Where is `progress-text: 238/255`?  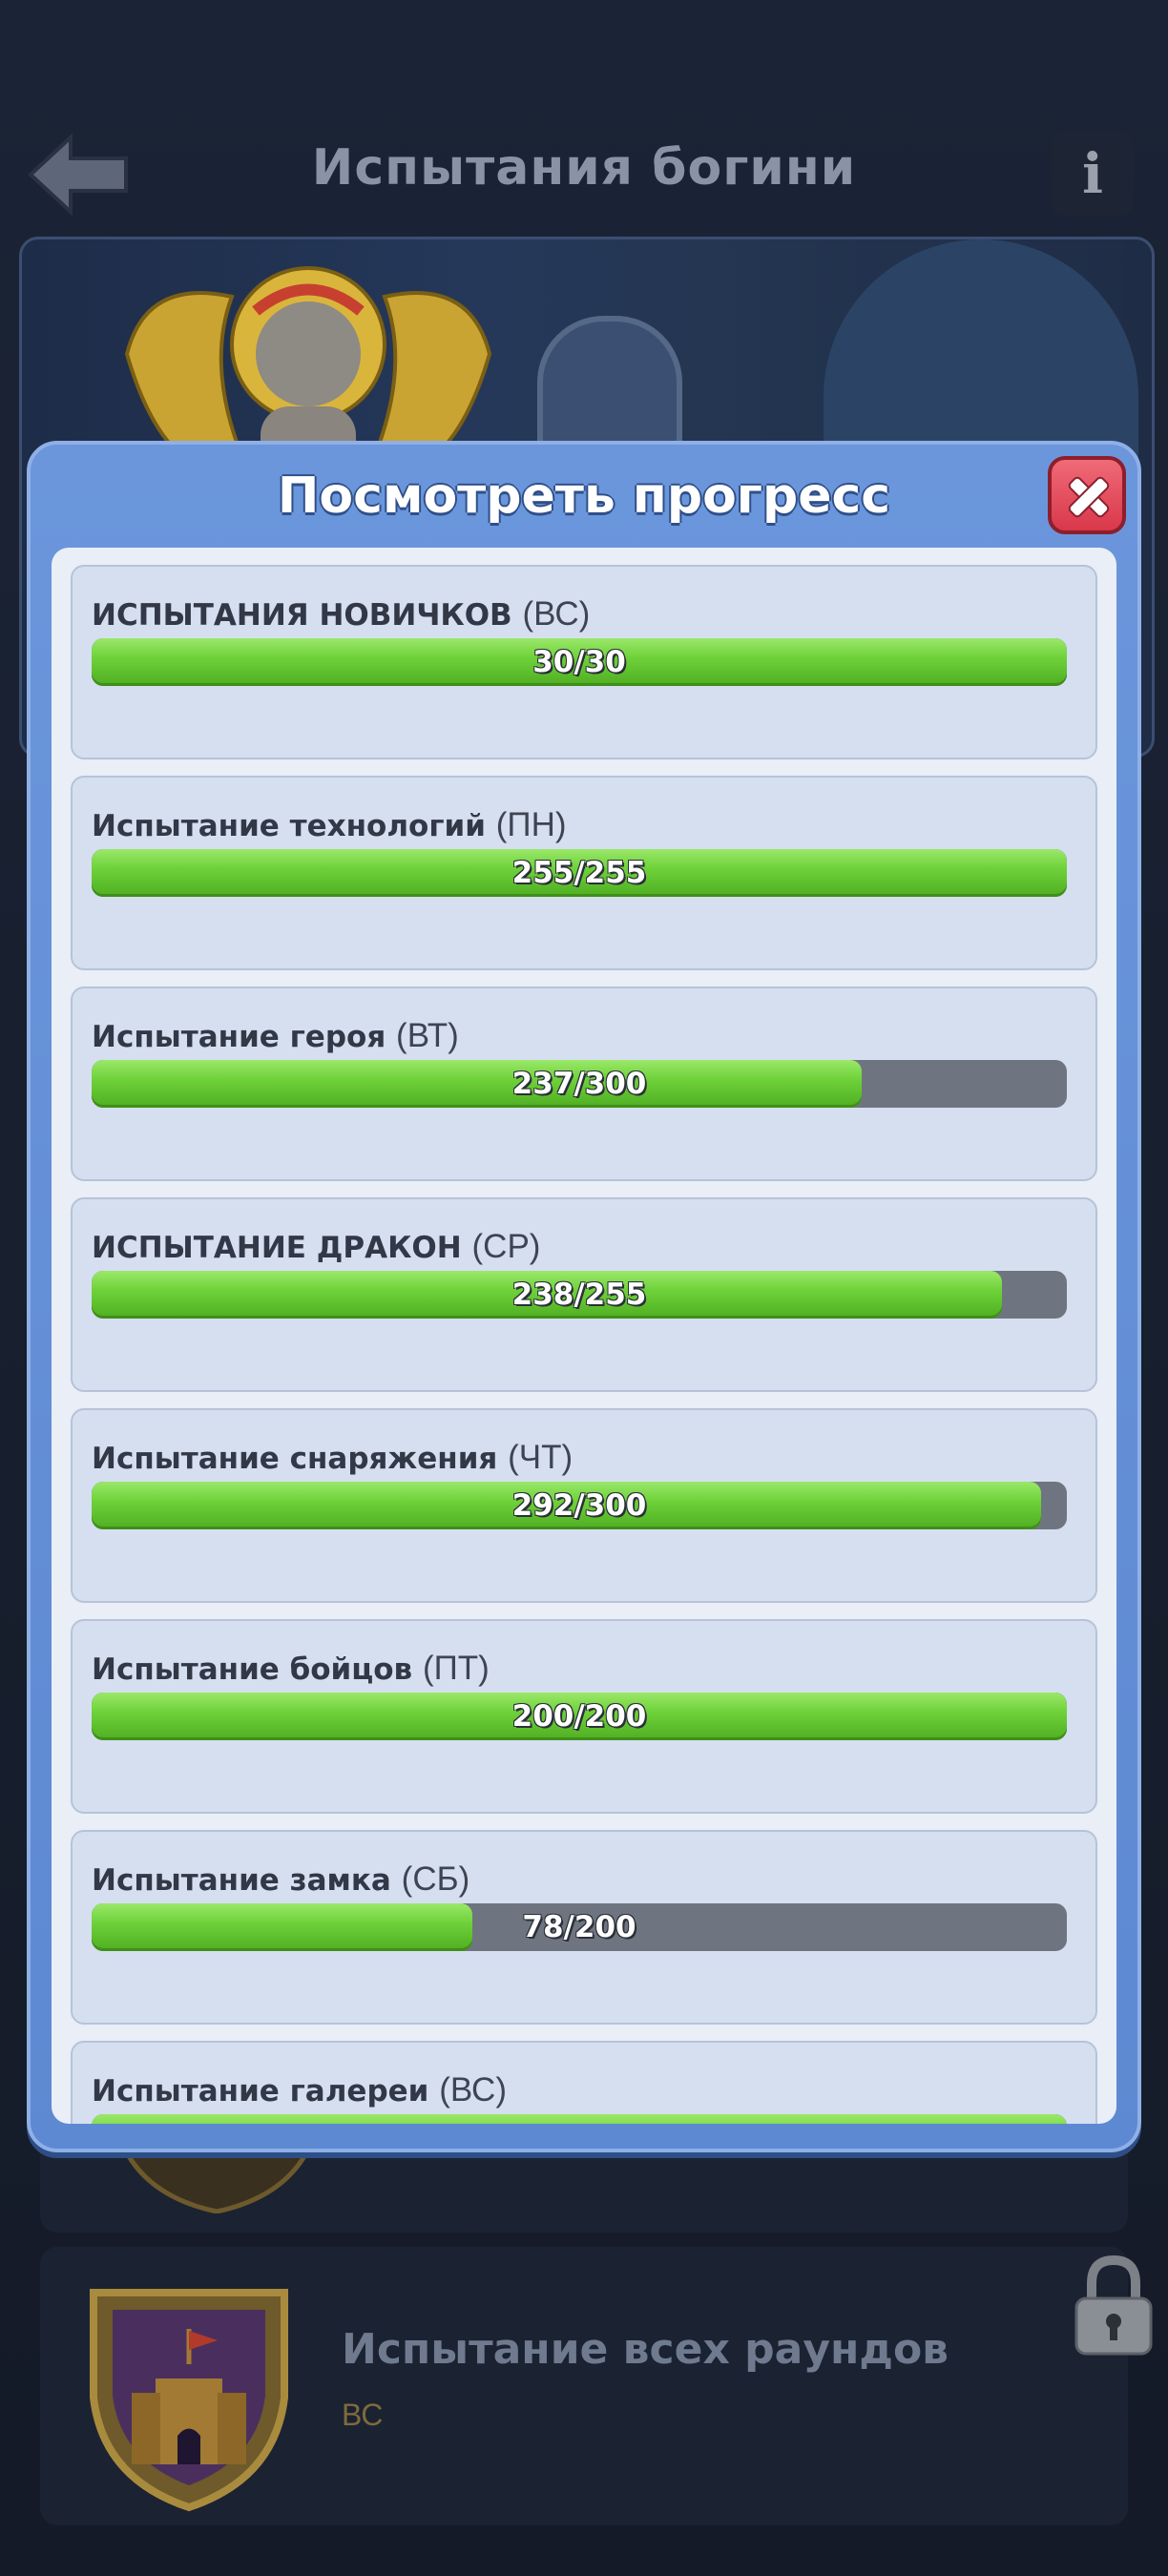
progress-text: 238/255 is located at coordinates (579, 1295).